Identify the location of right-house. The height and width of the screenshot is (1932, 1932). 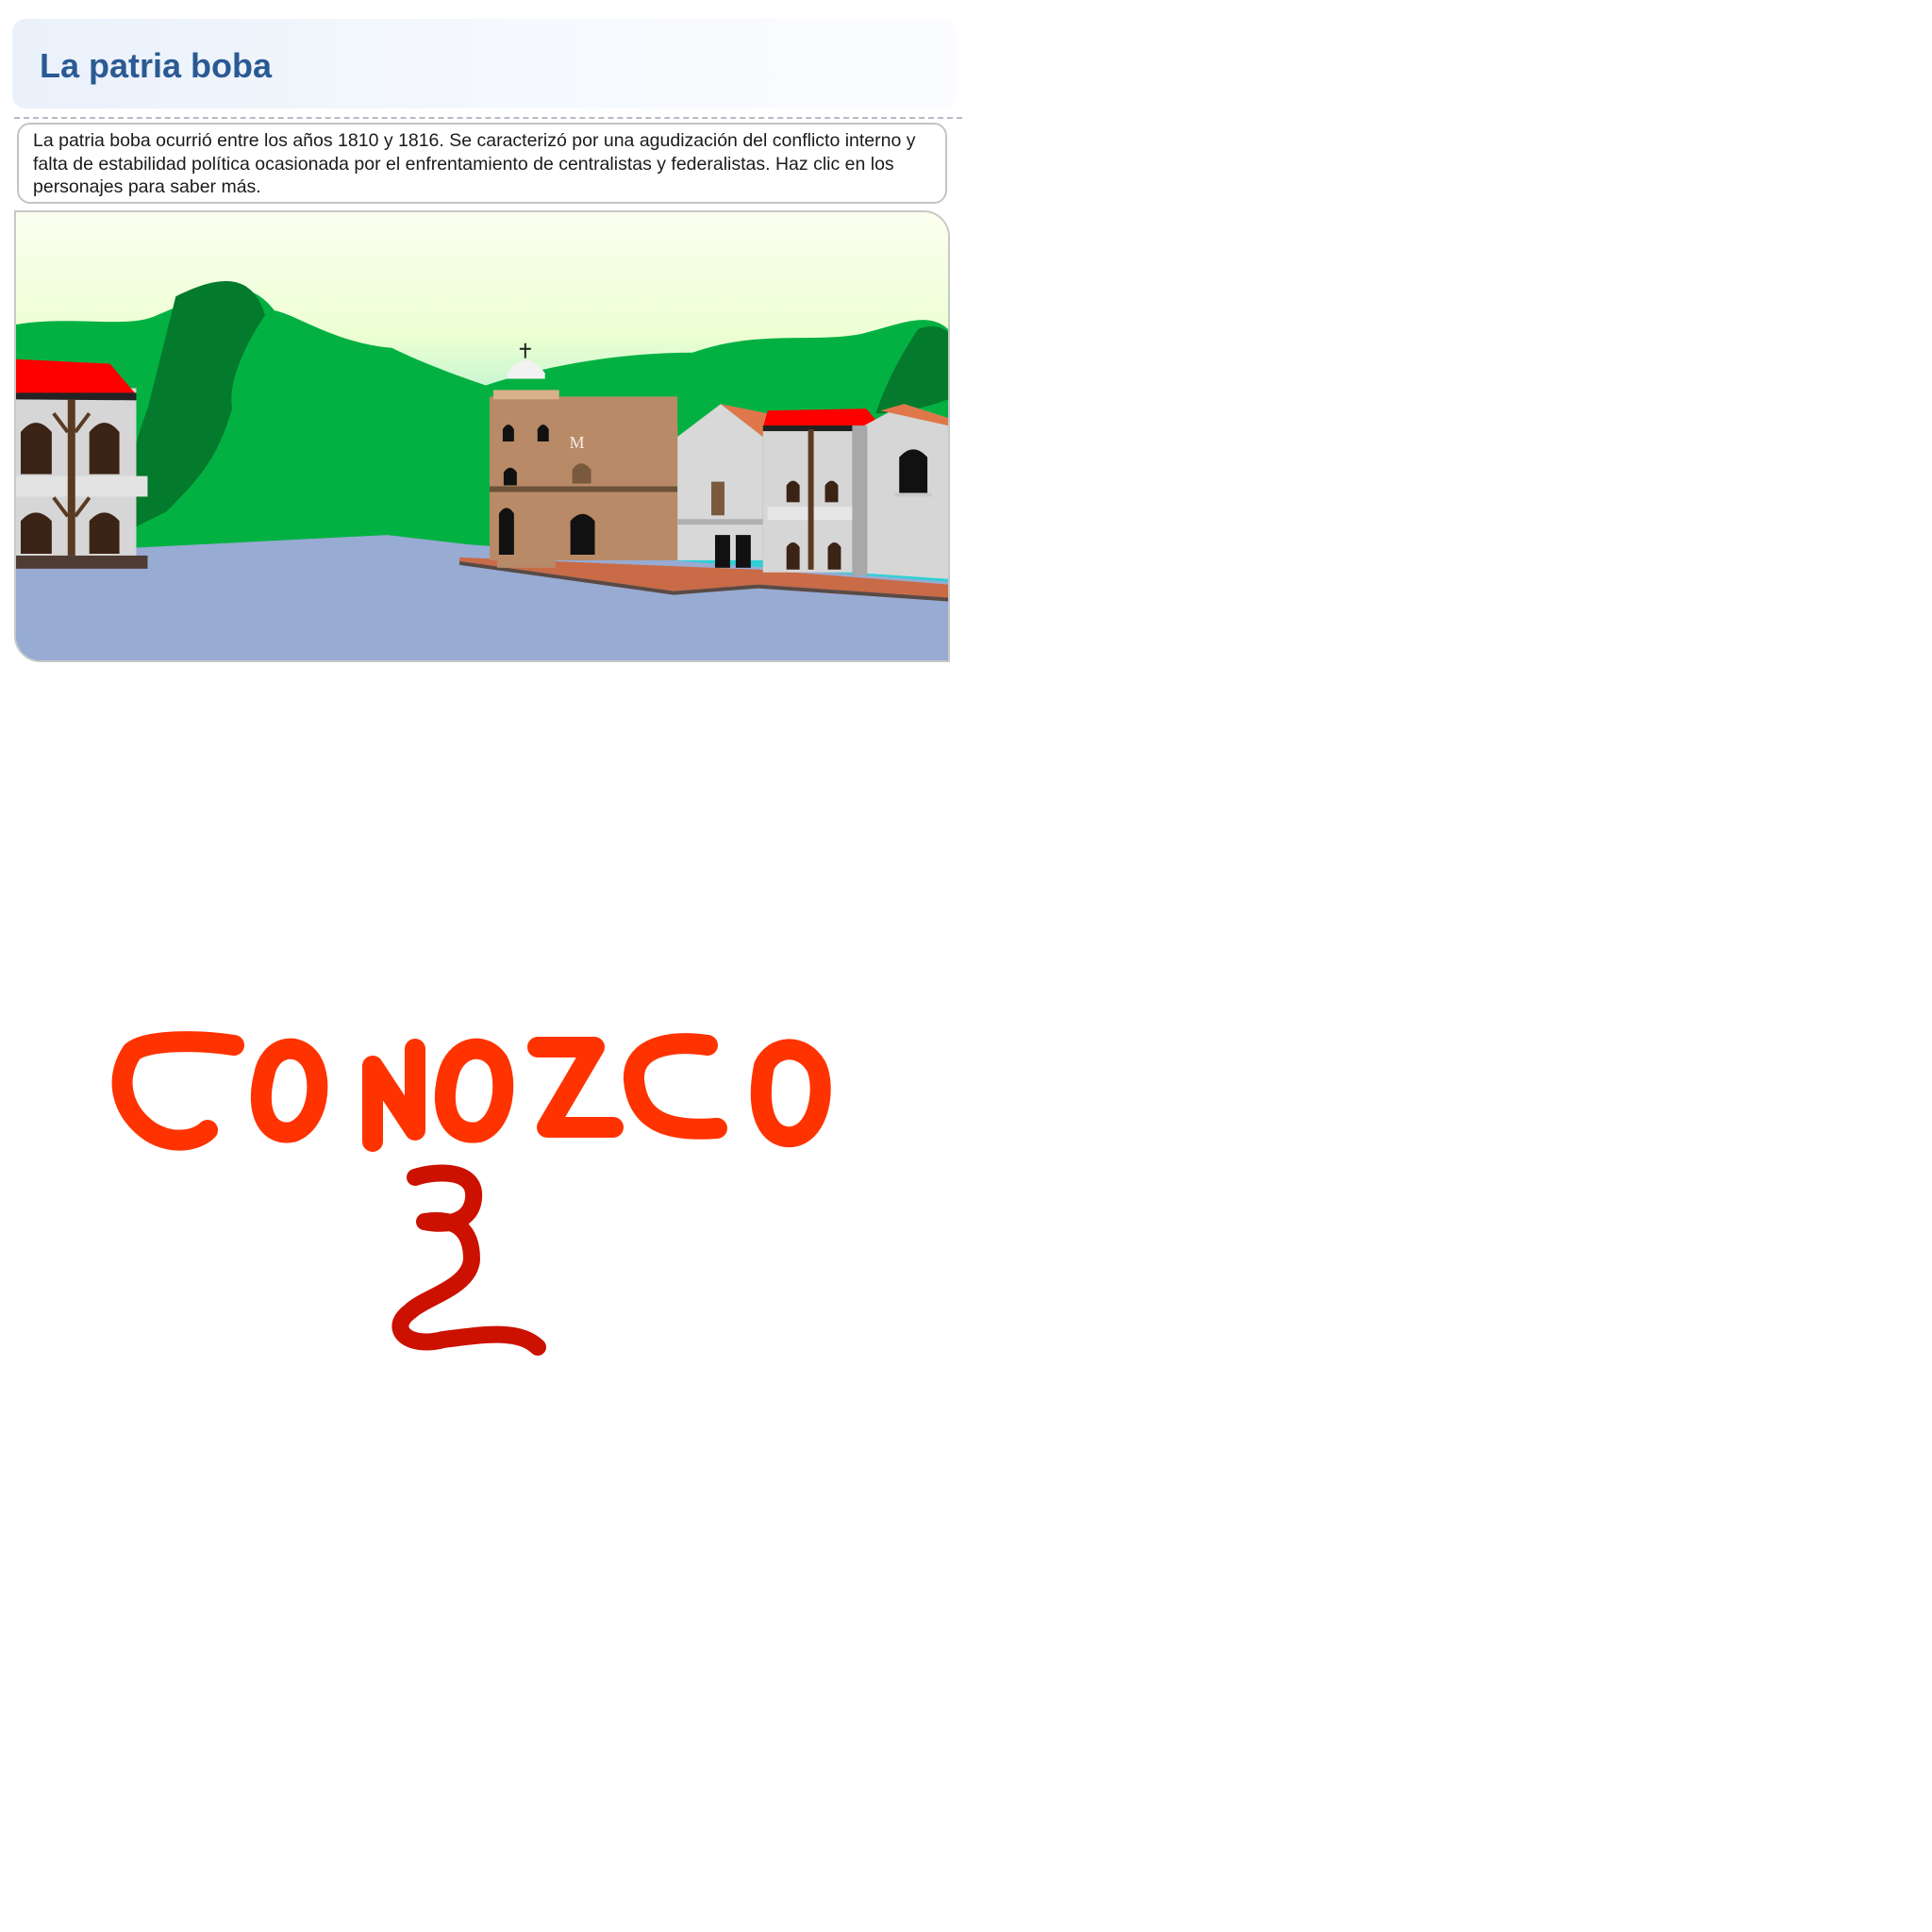
(900, 491).